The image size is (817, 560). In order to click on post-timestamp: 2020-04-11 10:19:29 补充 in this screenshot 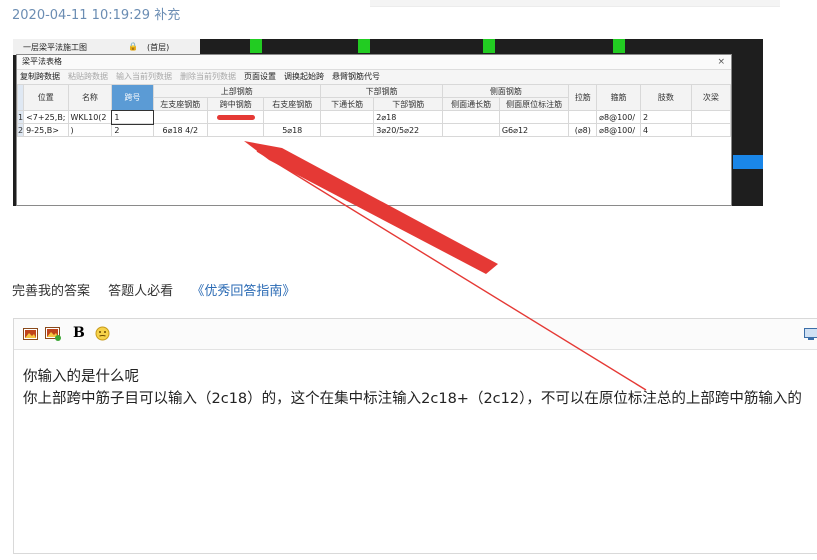, I will do `click(96, 15)`.